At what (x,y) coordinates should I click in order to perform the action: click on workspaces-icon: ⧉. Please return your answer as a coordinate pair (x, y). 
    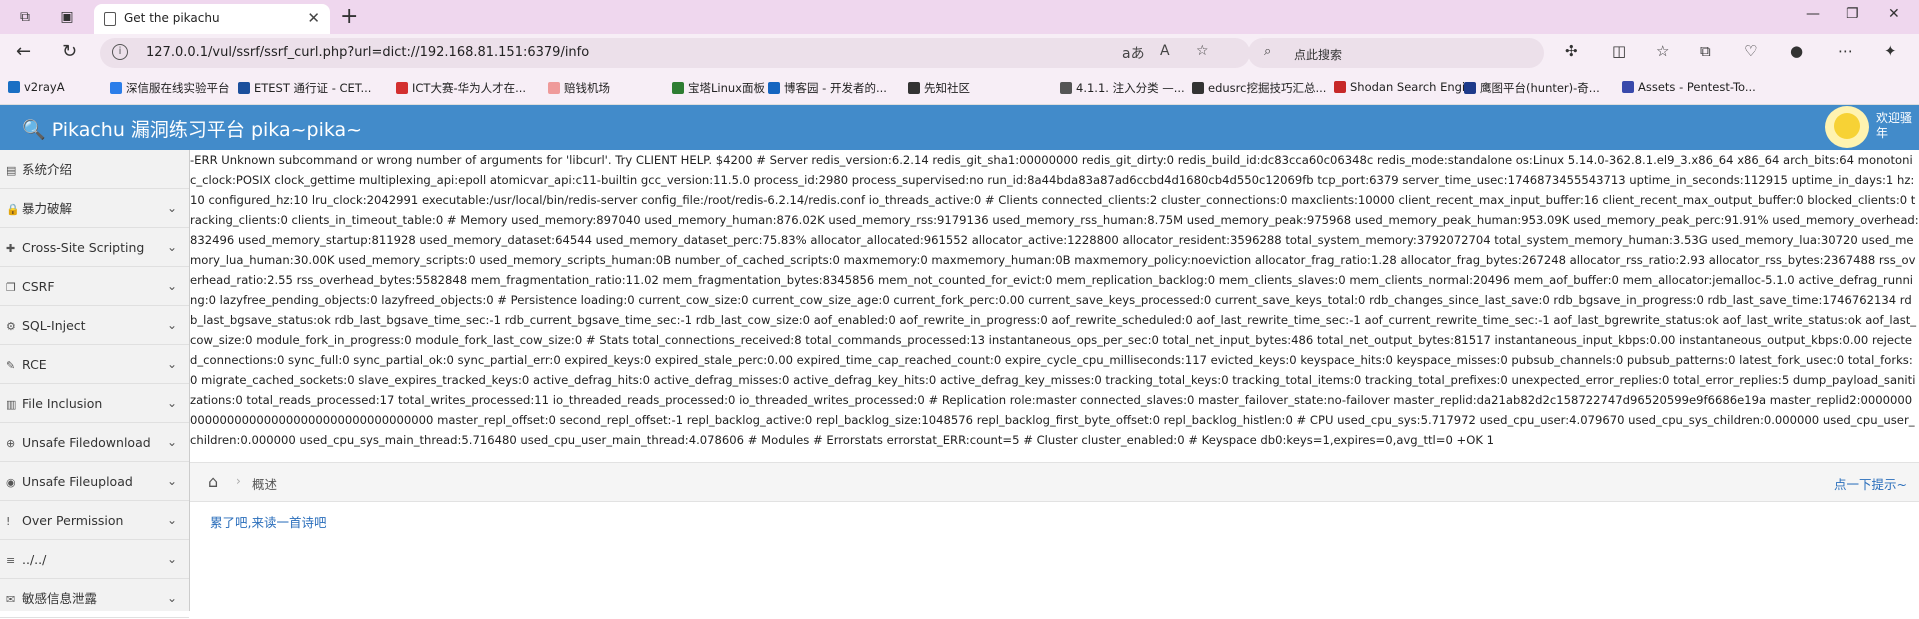
    Looking at the image, I should click on (25, 17).